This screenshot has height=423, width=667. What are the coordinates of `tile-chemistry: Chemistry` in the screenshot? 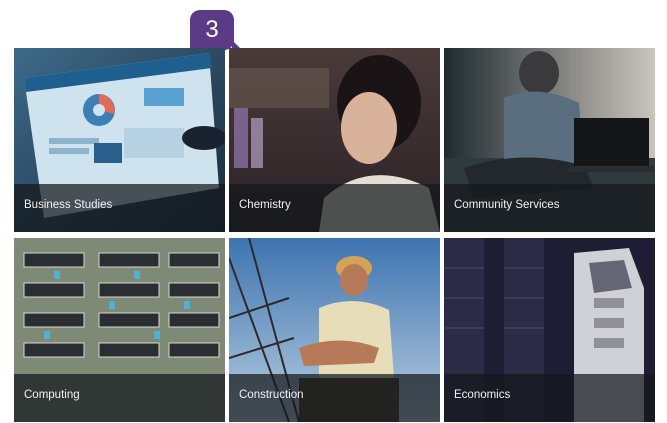 It's located at (334, 140).